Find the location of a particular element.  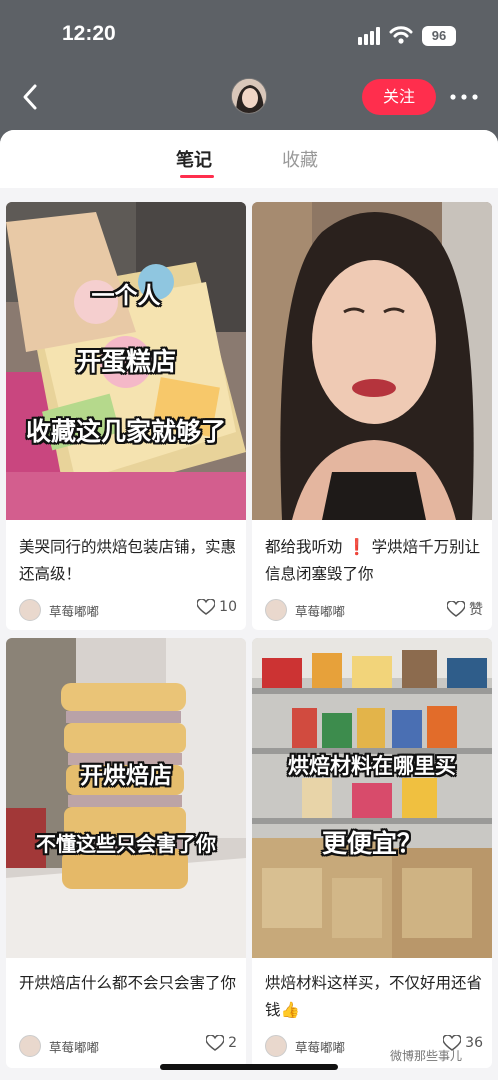

cover-caption: 开烘焙店 is located at coordinates (126, 776).